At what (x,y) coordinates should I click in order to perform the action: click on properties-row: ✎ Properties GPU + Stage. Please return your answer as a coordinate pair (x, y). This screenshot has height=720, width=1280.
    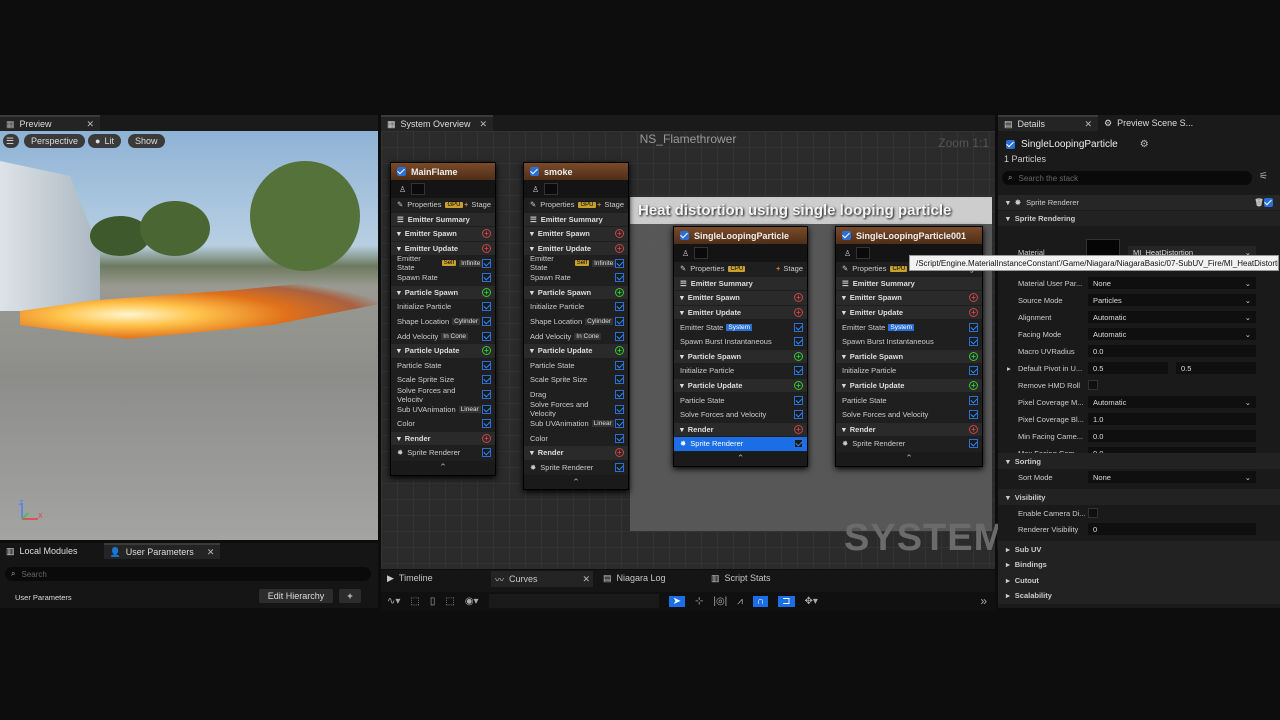
    Looking at the image, I should click on (443, 205).